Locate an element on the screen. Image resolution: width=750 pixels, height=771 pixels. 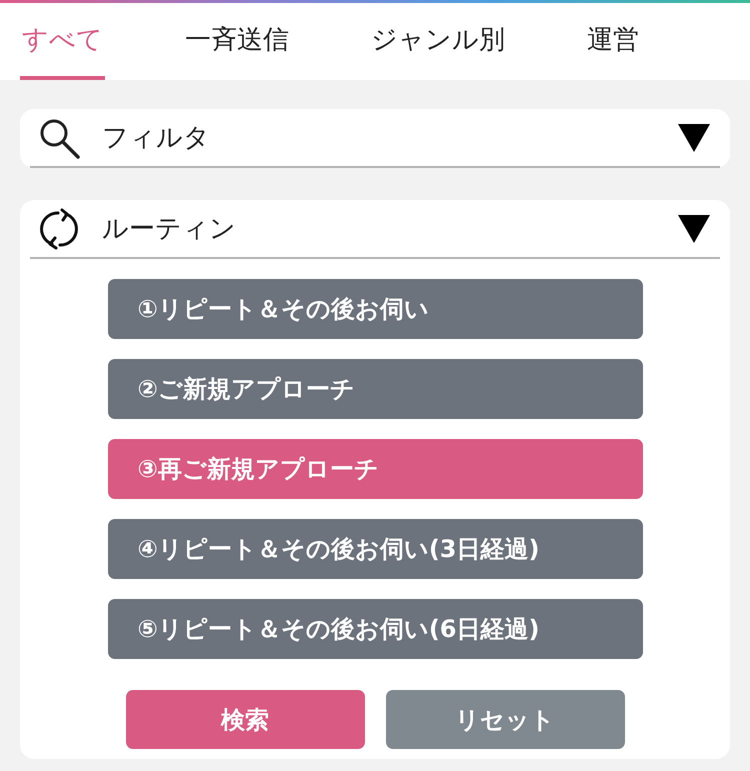
tab: 運営 is located at coordinates (613, 41).